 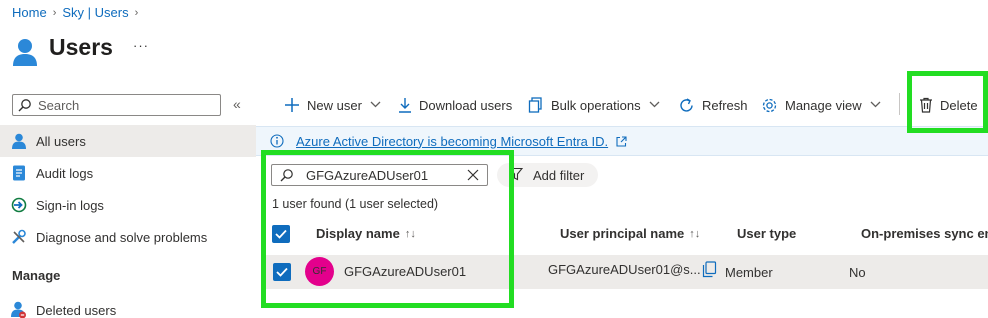 I want to click on column-header-upn: User principal name ↑↓, so click(x=630, y=233).